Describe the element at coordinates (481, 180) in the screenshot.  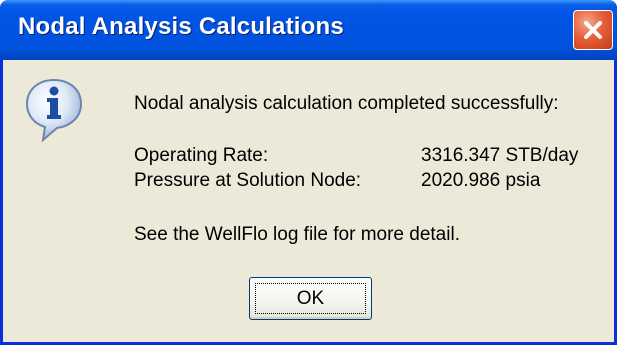
I see `pressure-value: 2020.986 psia` at that location.